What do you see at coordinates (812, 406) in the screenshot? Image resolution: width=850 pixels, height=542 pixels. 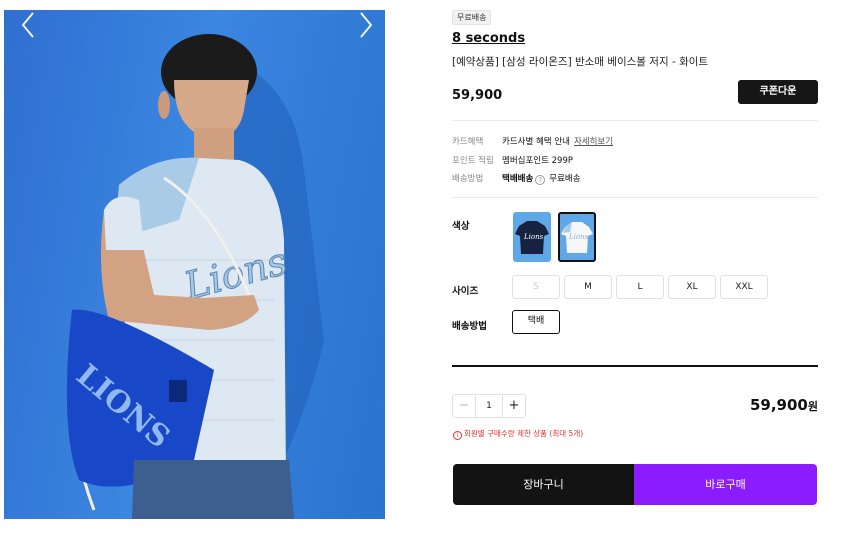 I see `total-unit: 원` at bounding box center [812, 406].